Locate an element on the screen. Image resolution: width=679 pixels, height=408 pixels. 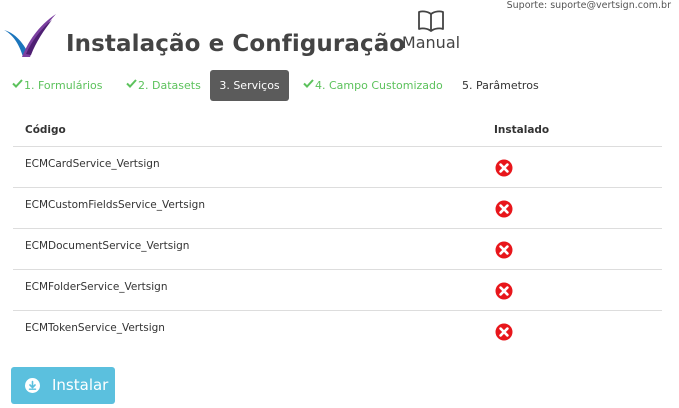
book-icon is located at coordinates (431, 21).